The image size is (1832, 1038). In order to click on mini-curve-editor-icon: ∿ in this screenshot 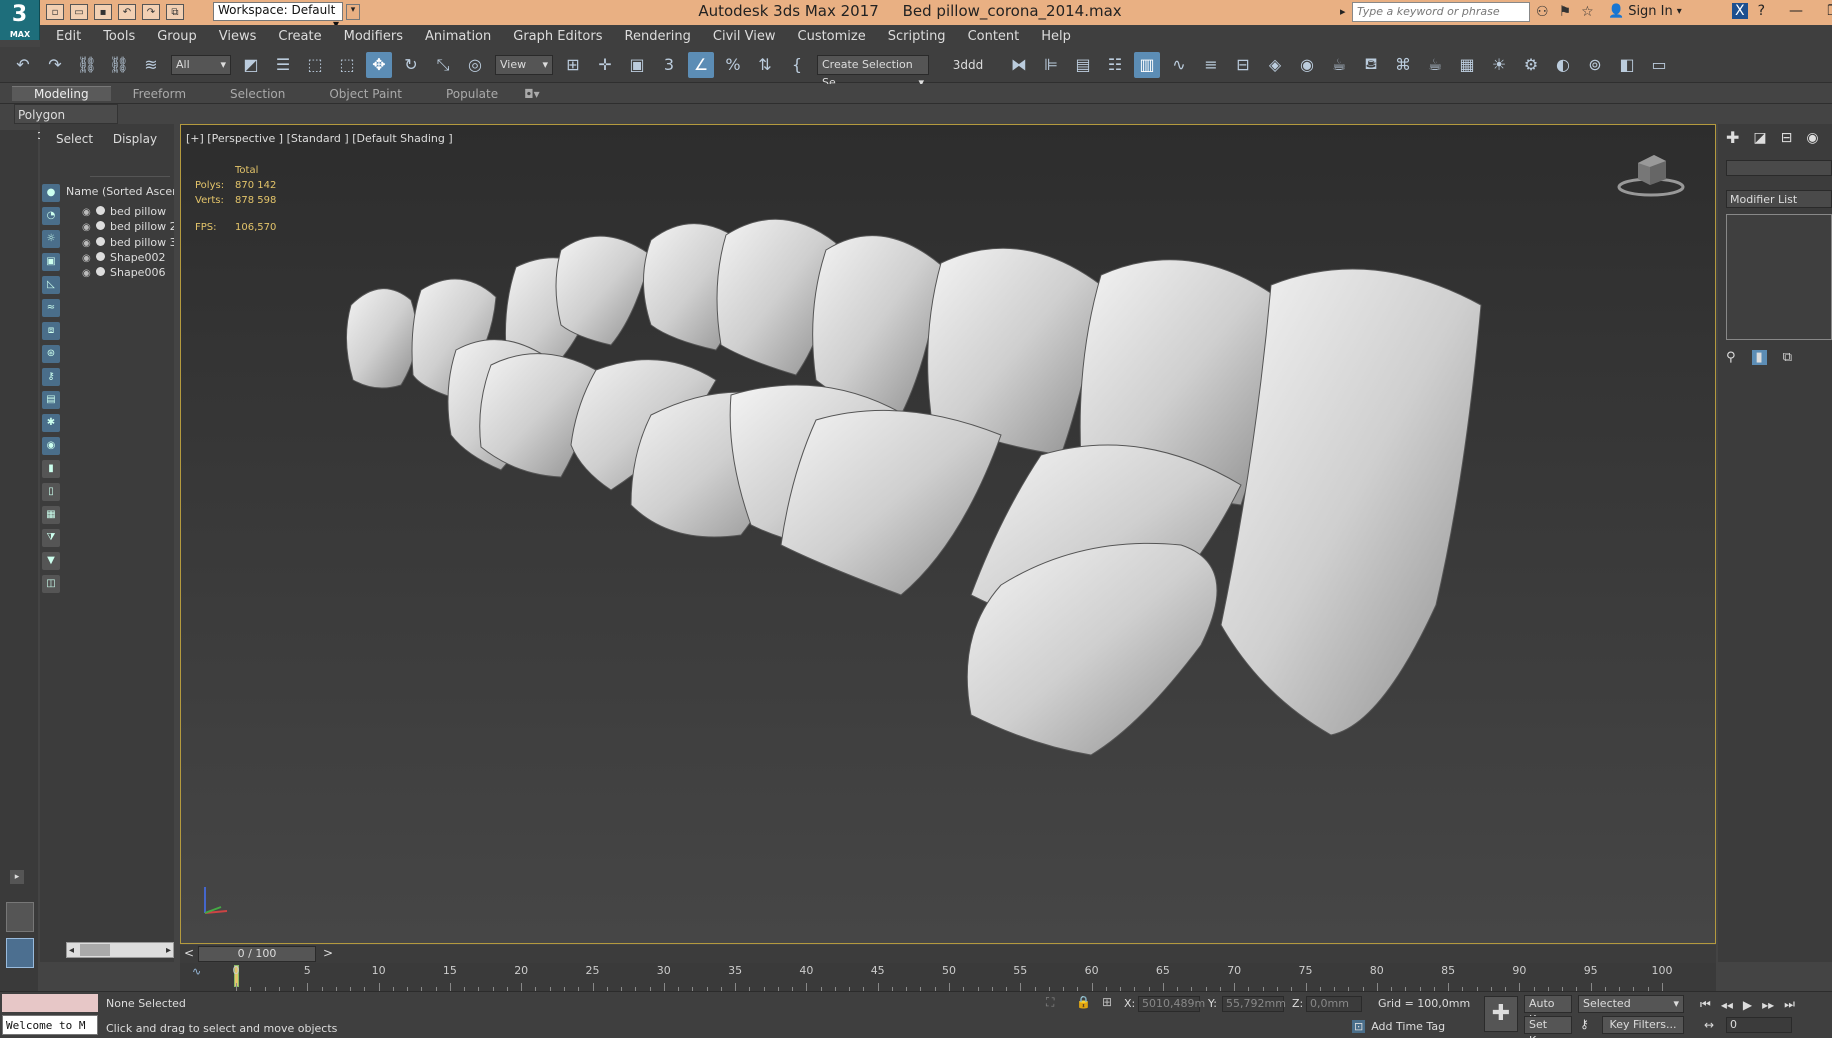, I will do `click(196, 971)`.